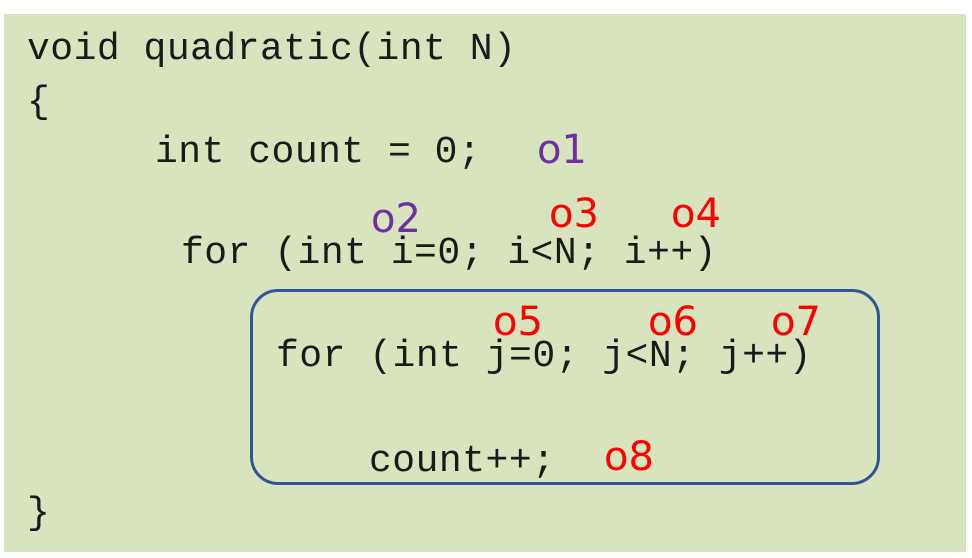 The image size is (972, 558). Describe the element at coordinates (39, 102) in the screenshot. I see `open-brace: {` at that location.